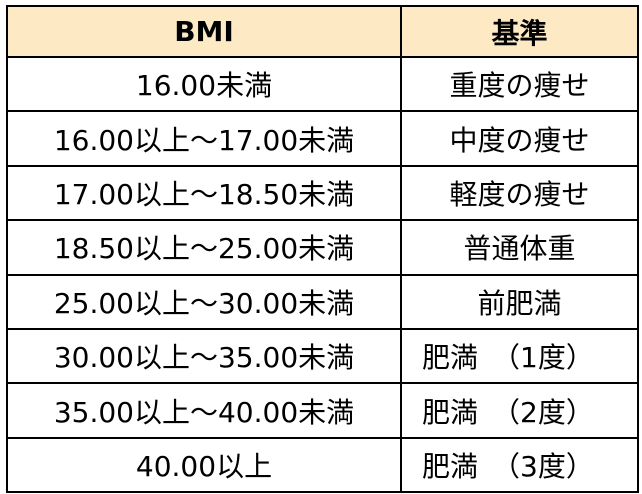  What do you see at coordinates (519, 301) in the screenshot?
I see `criteria-cell: 前肥満` at bounding box center [519, 301].